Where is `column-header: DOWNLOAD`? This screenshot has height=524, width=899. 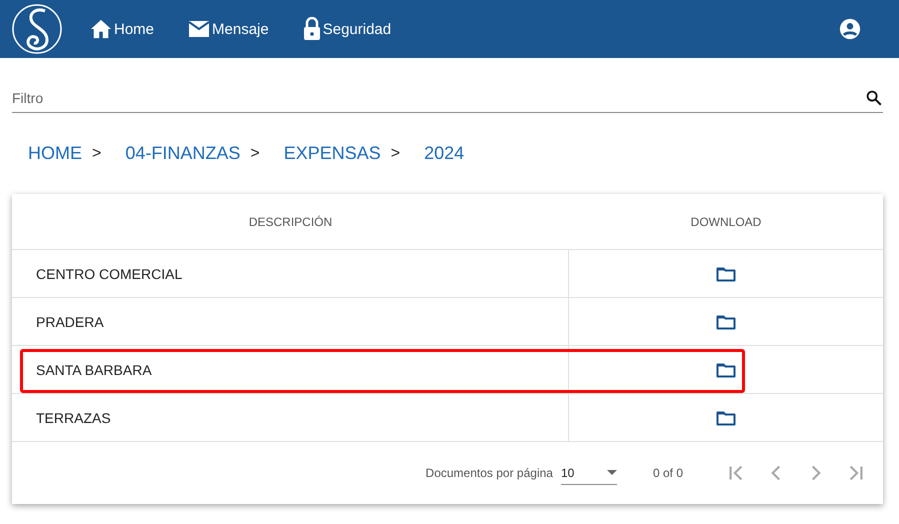 column-header: DOWNLOAD is located at coordinates (726, 222).